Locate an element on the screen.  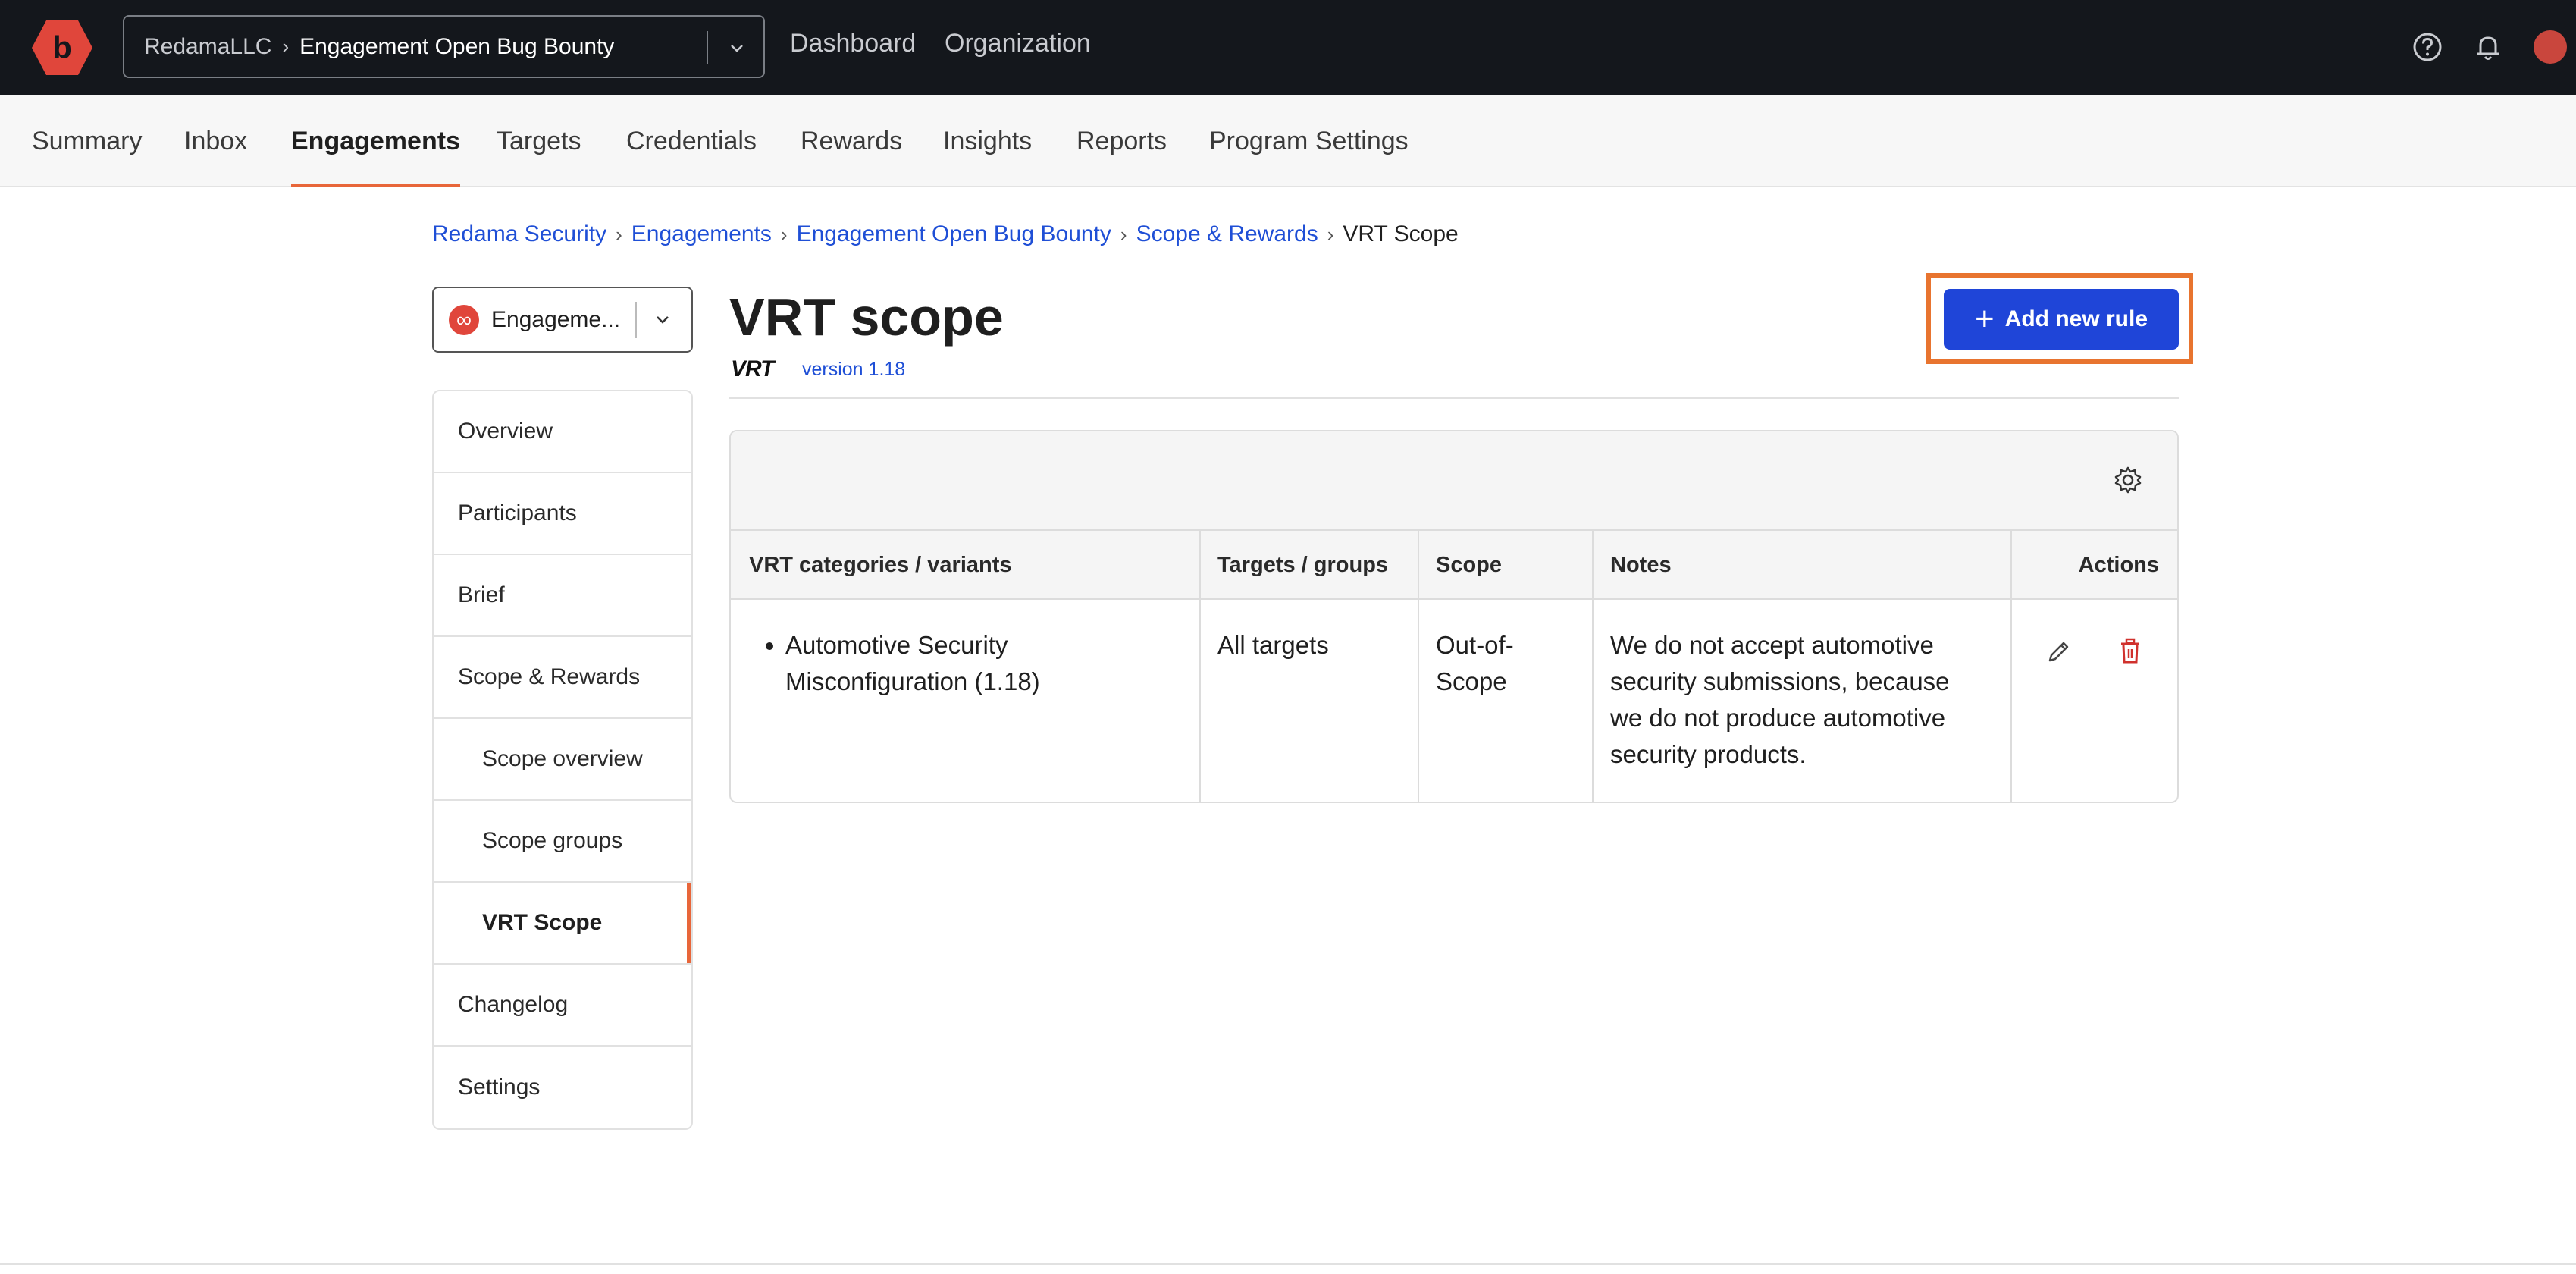
org-name: RedamaLLC is located at coordinates (208, 46).